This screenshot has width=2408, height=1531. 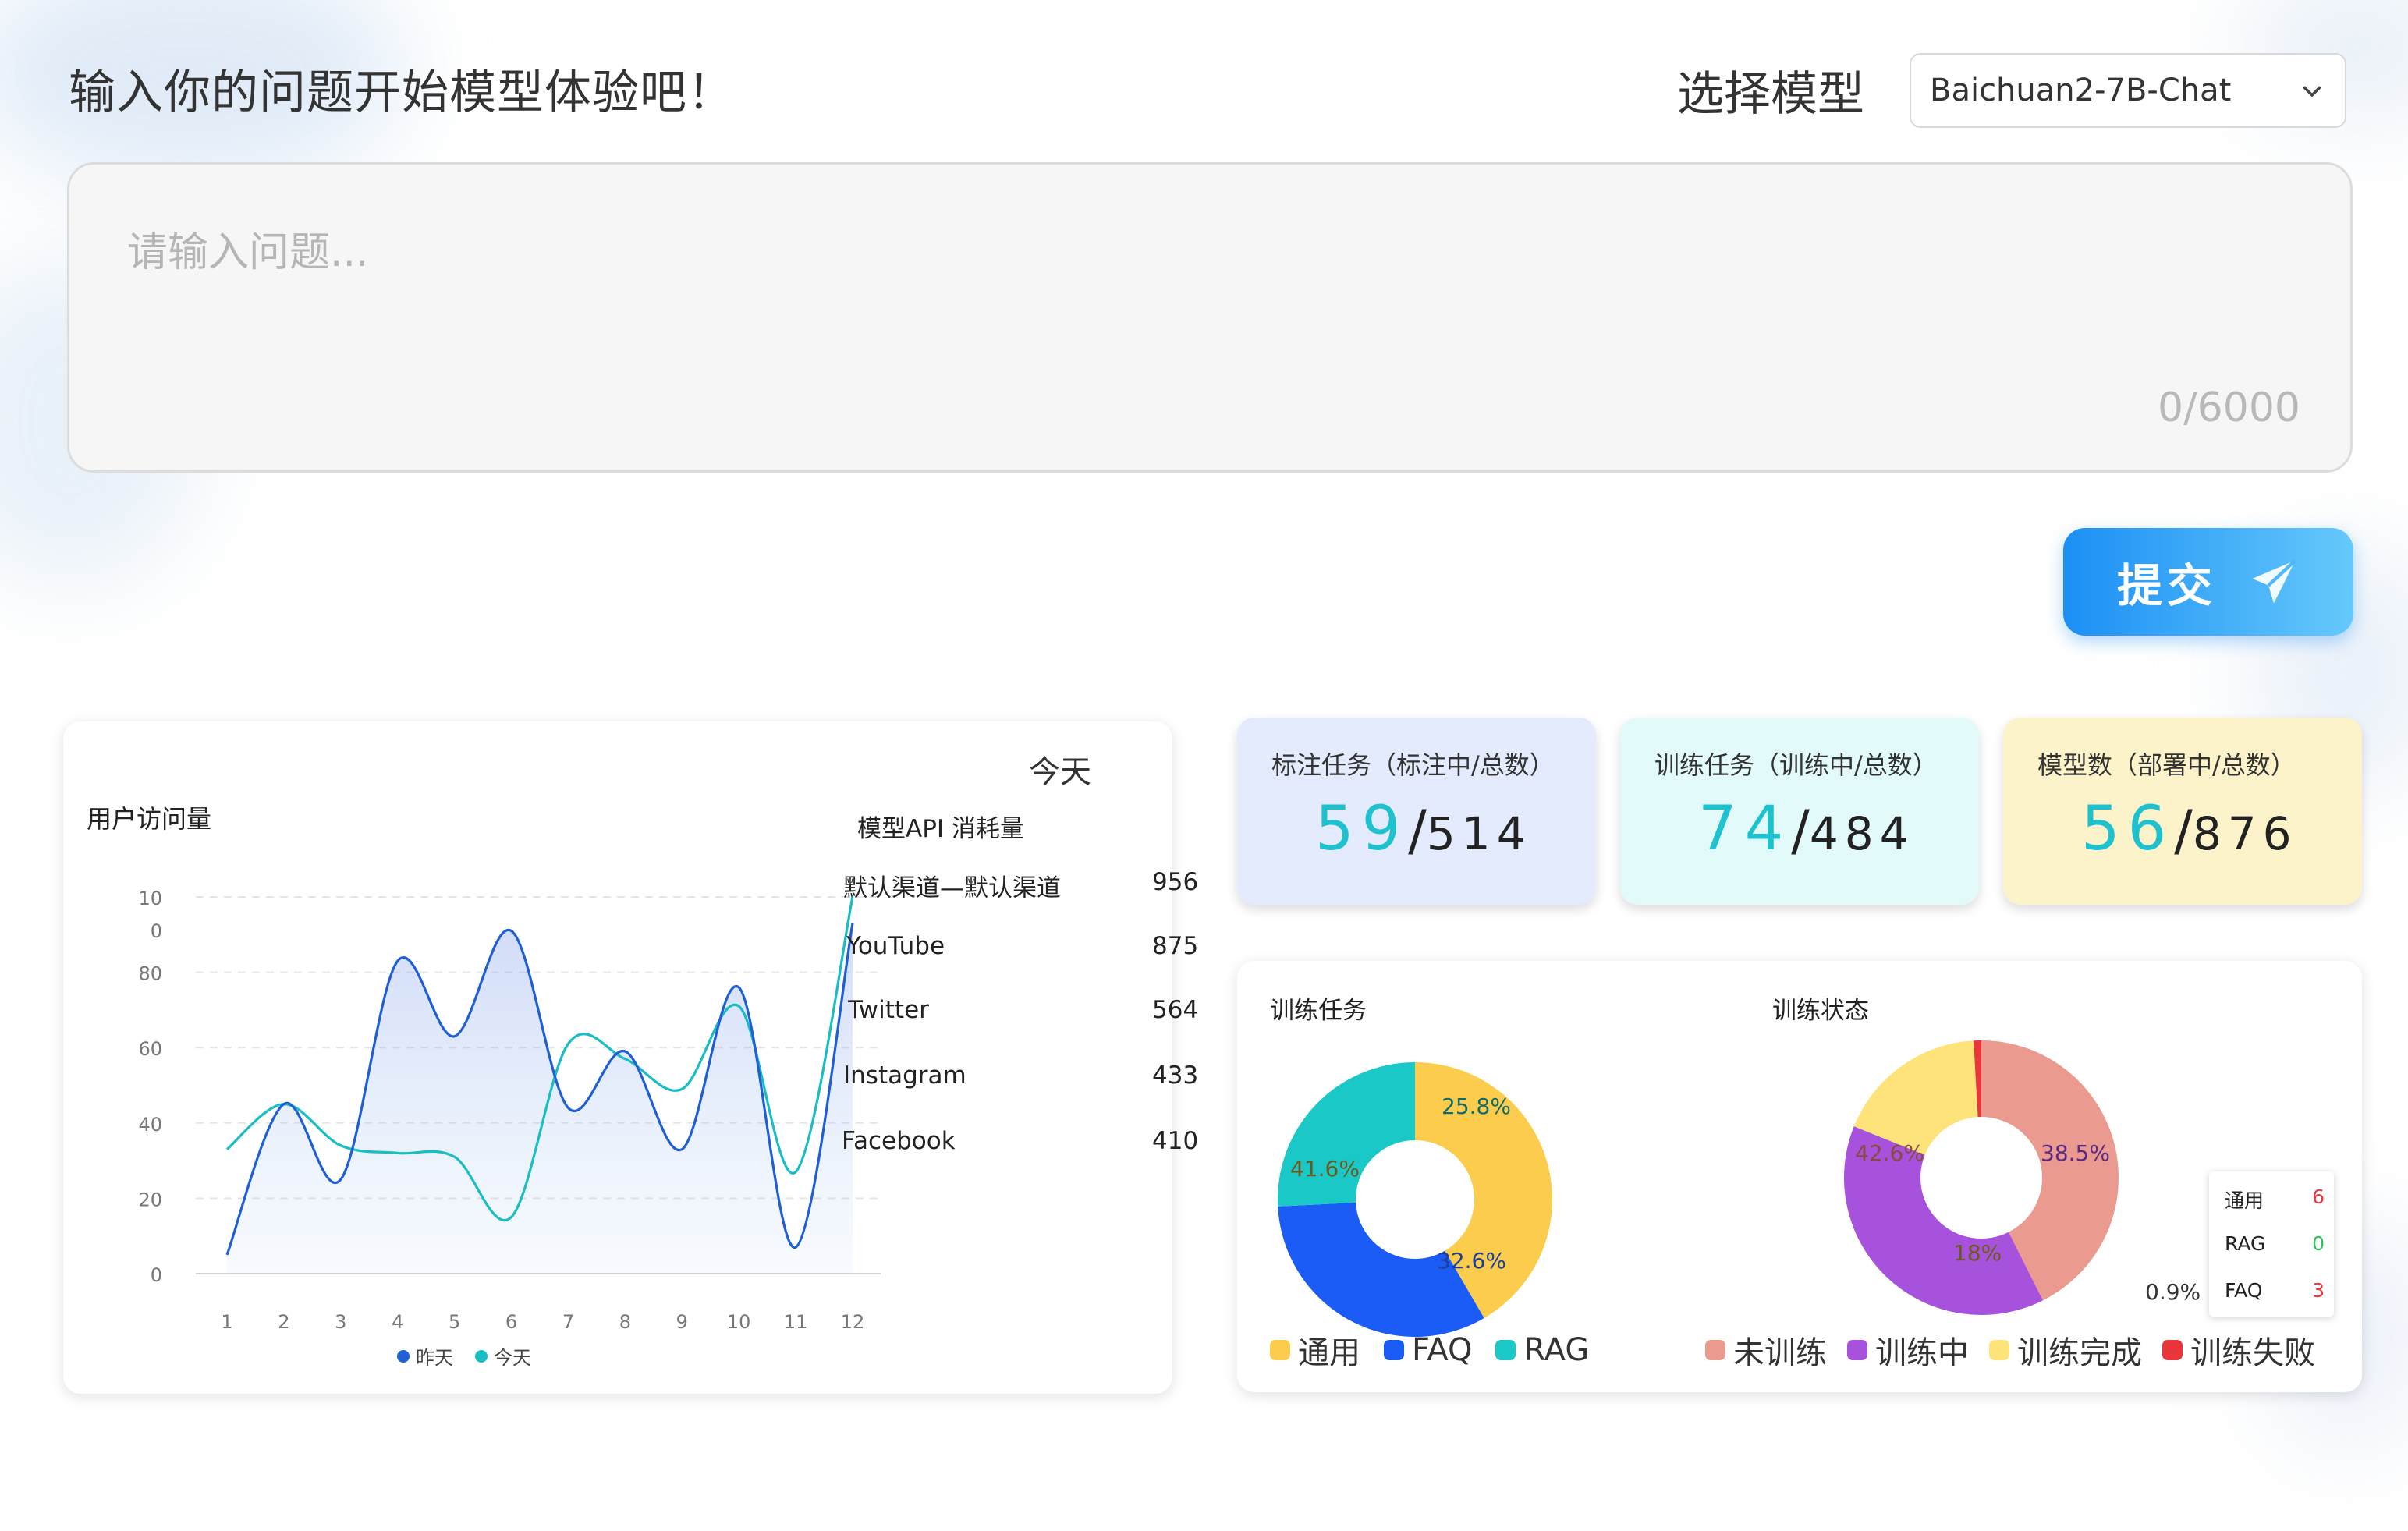 I want to click on y-tick-label: 20, so click(x=150, y=1199).